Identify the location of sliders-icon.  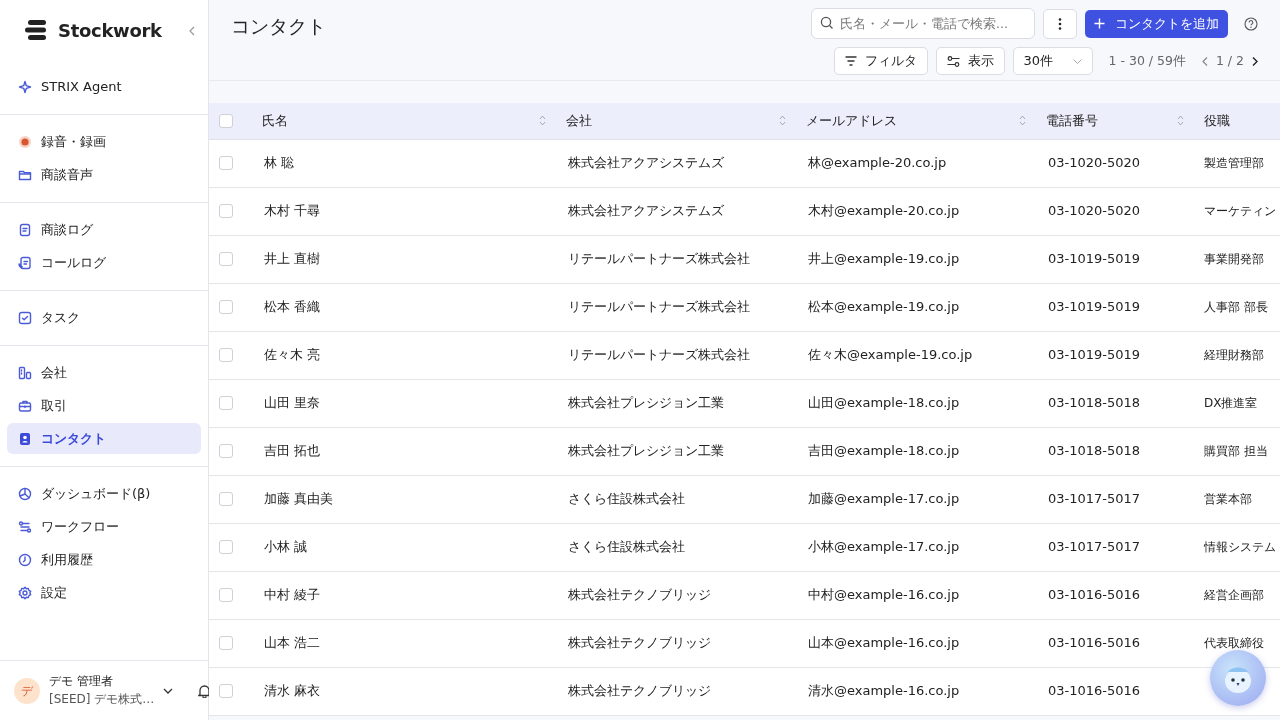
(953, 61).